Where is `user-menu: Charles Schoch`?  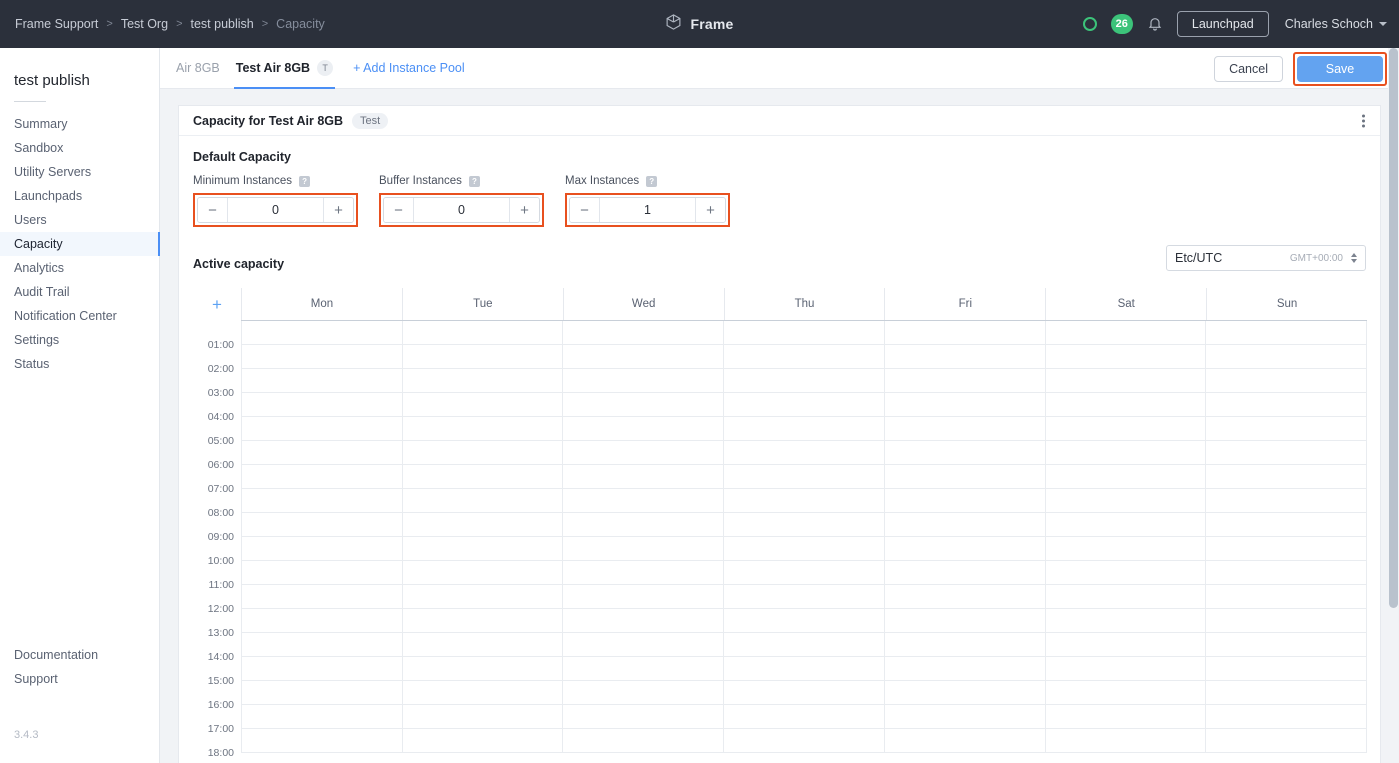
user-menu: Charles Schoch is located at coordinates (1336, 24).